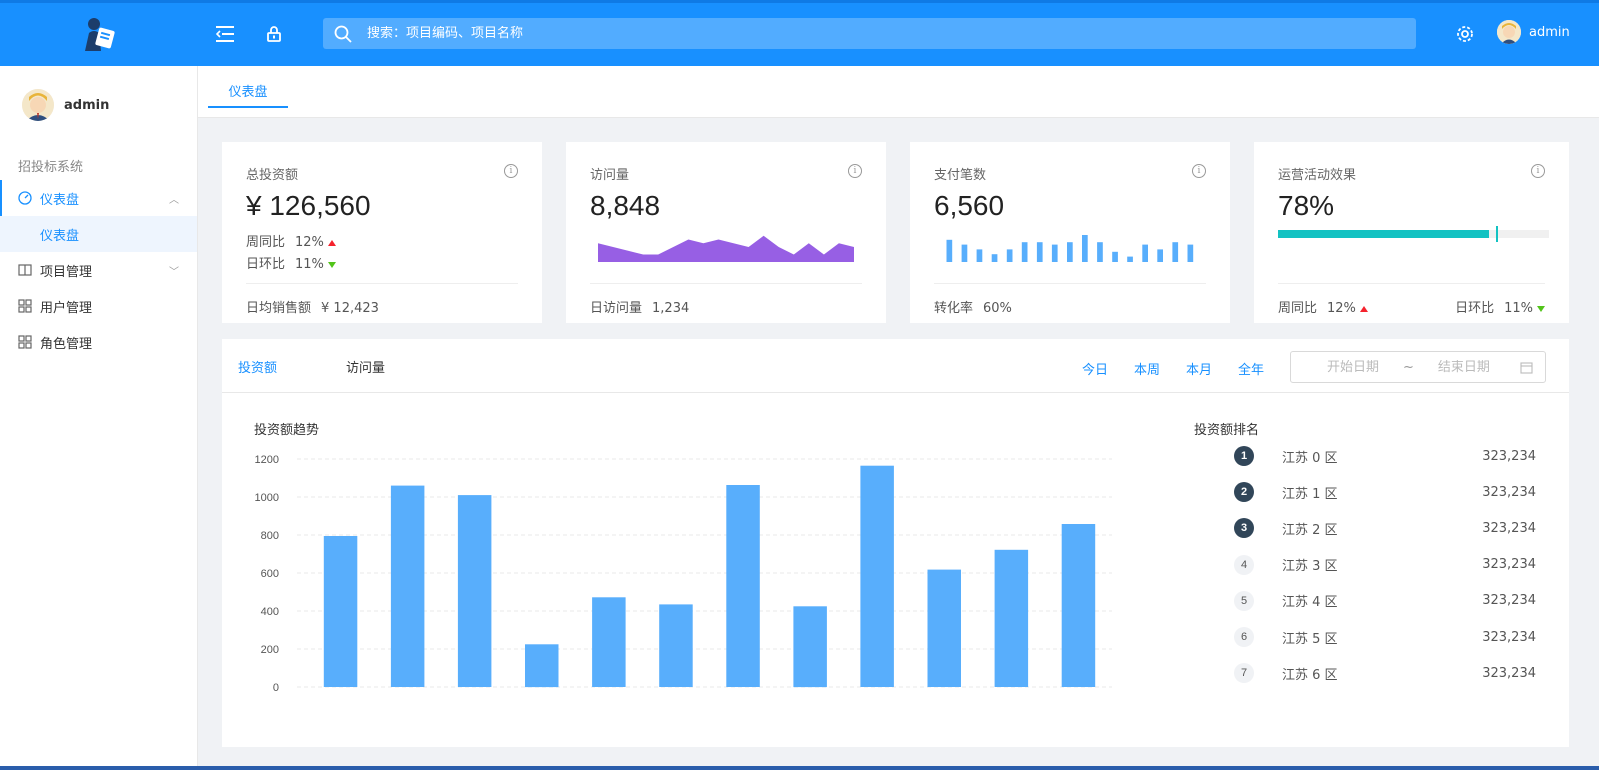 The image size is (1599, 770). Describe the element at coordinates (1310, 603) in the screenshot. I see `rank-name: 江苏 4 区` at that location.